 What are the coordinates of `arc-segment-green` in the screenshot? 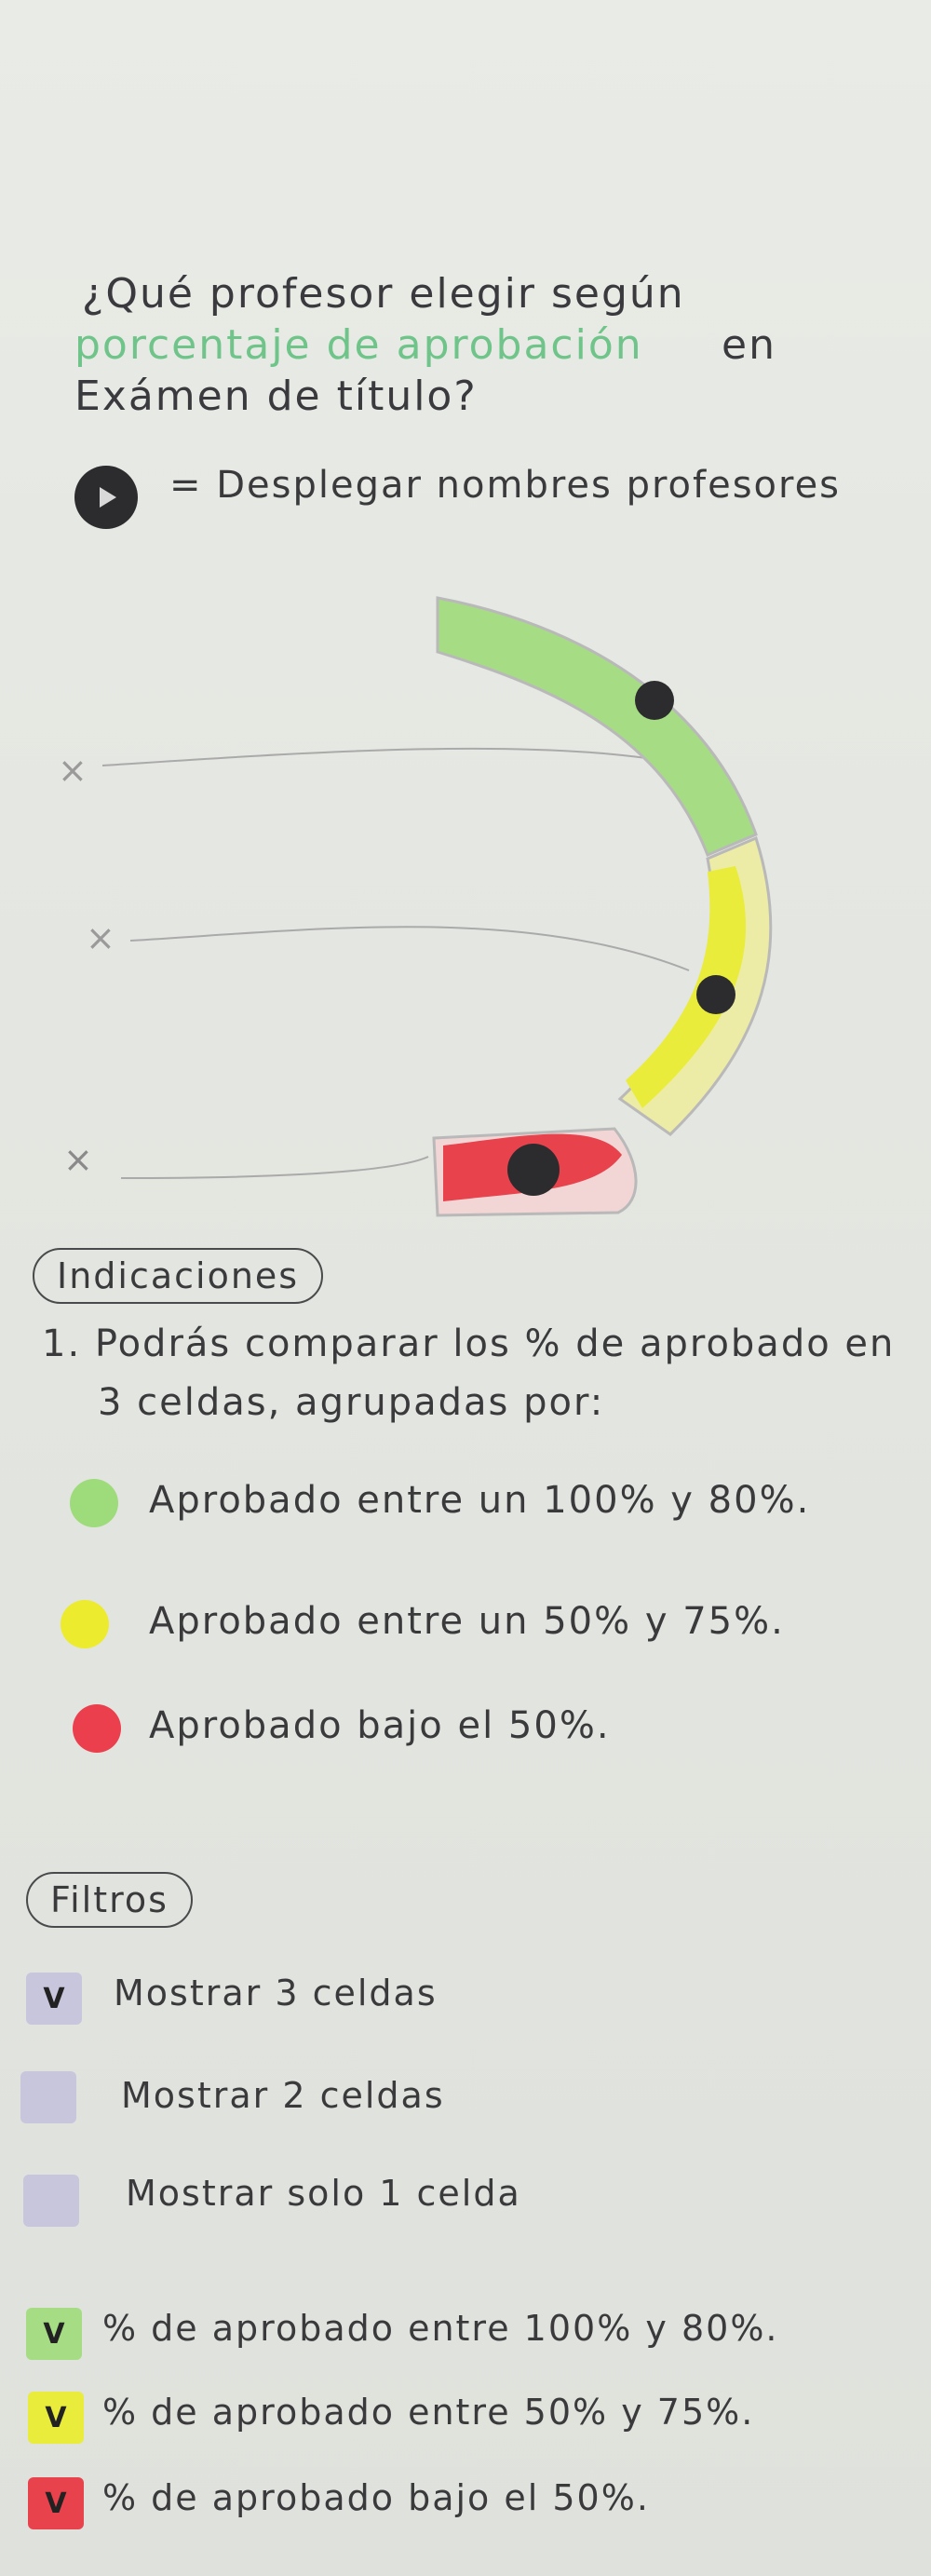 It's located at (597, 726).